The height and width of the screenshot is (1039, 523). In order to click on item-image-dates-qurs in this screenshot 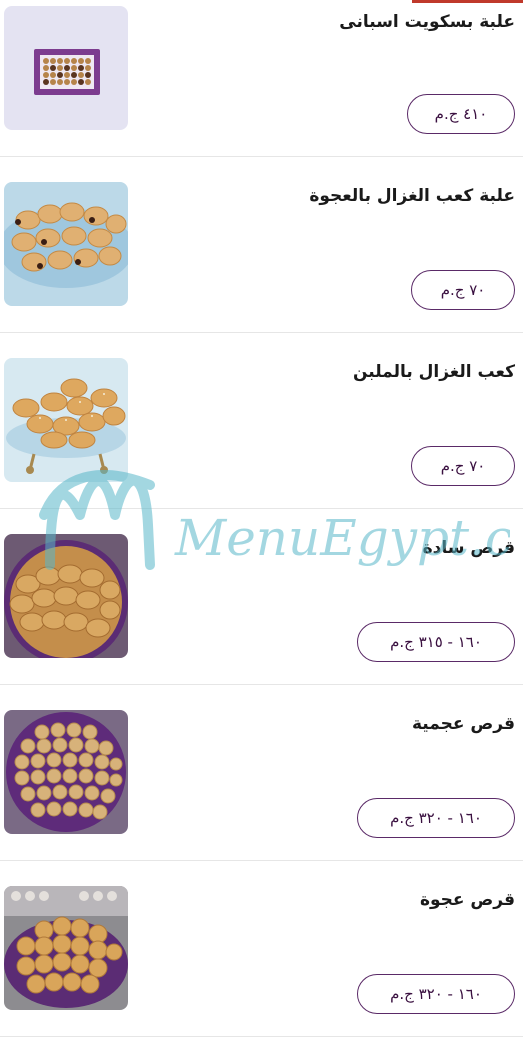, I will do `click(66, 948)`.